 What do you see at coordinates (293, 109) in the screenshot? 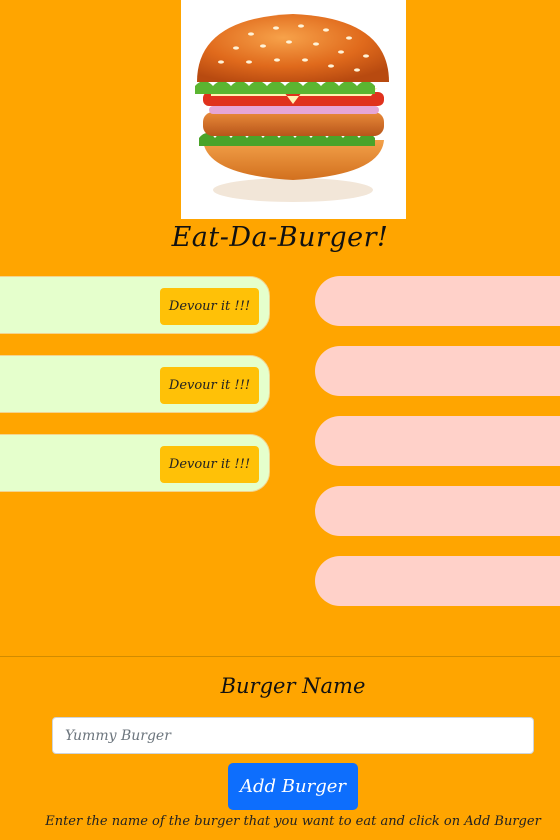
I see `burger-image` at bounding box center [293, 109].